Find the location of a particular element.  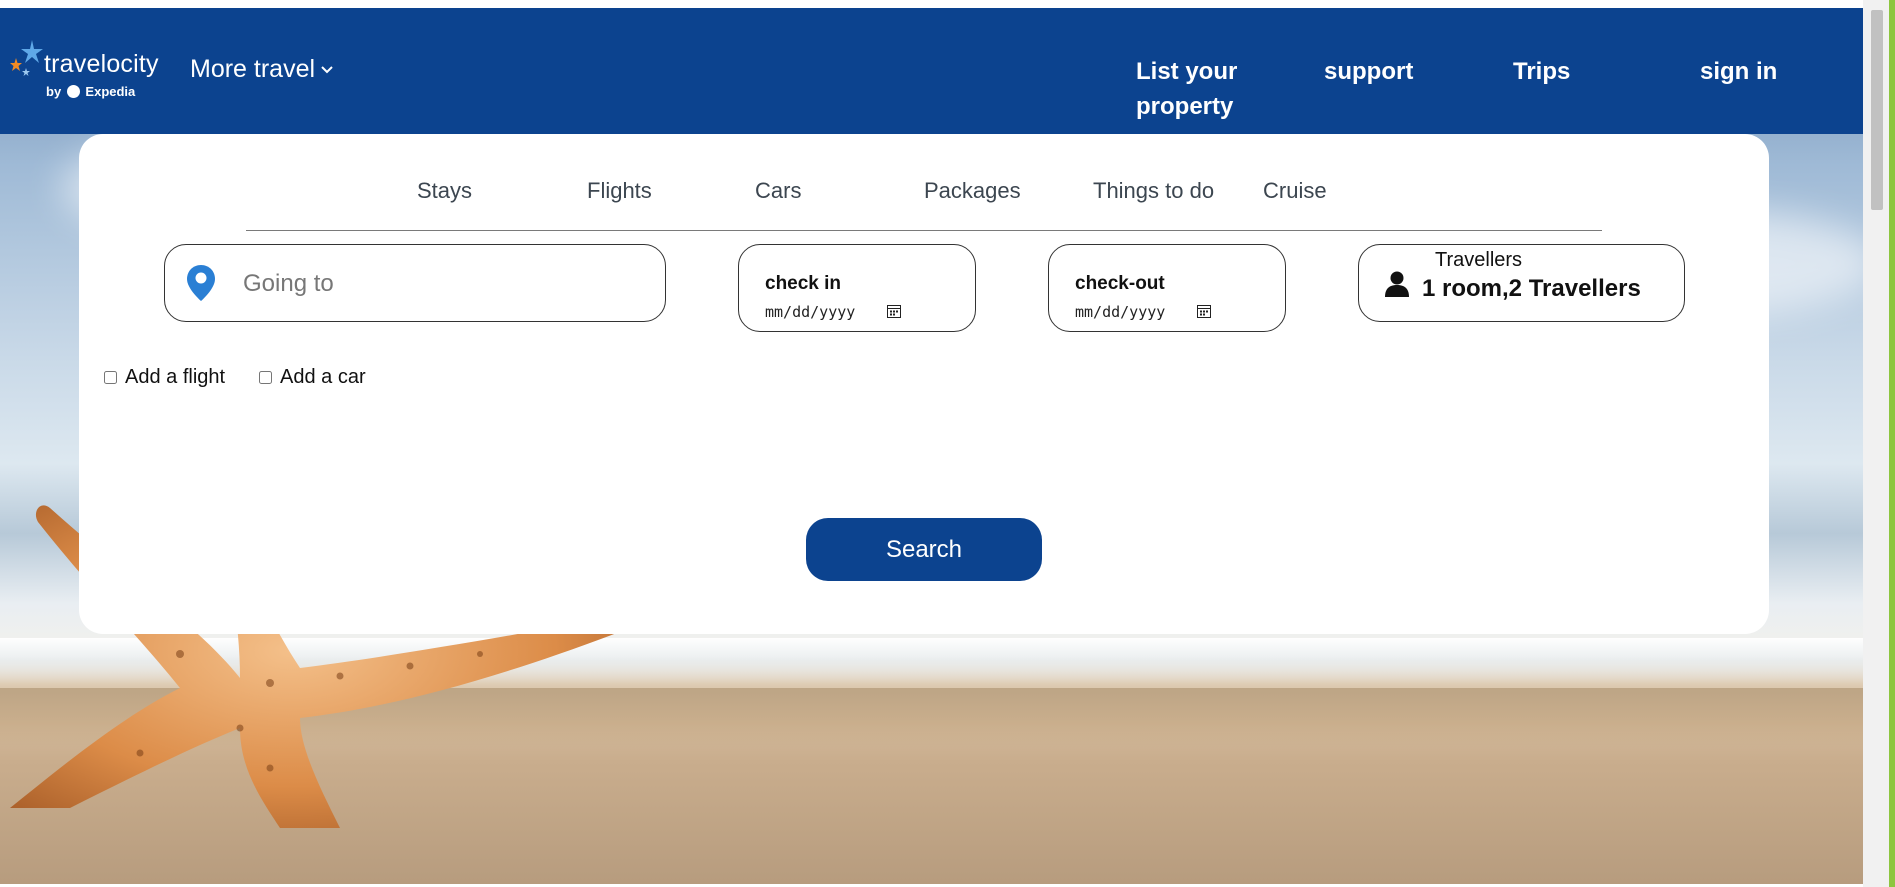

sign-in-link: sign in is located at coordinates (1738, 71).